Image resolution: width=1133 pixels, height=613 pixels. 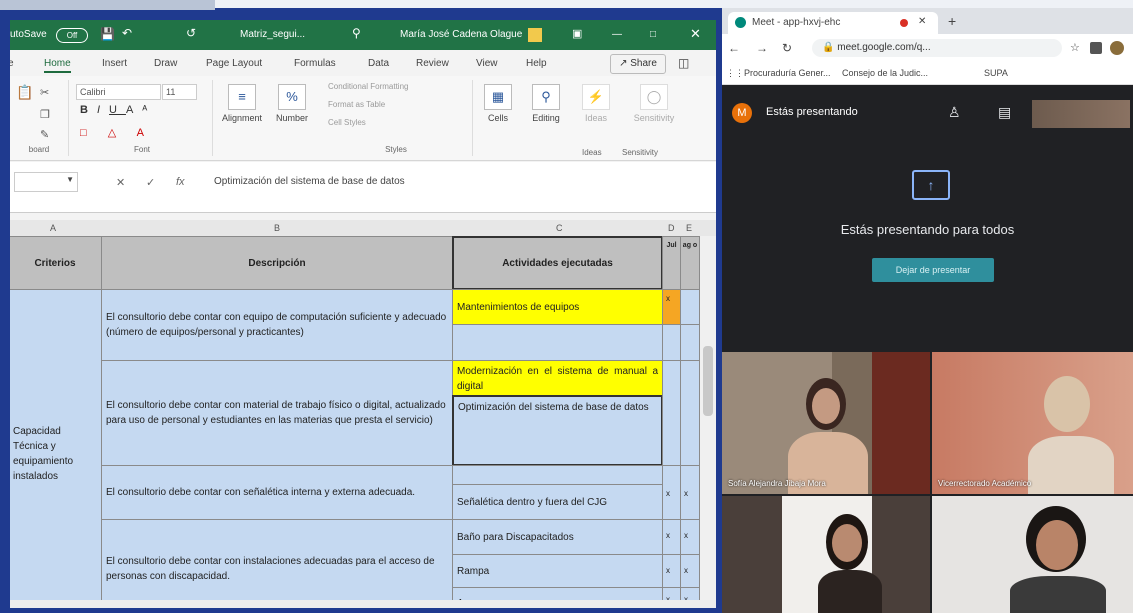 What do you see at coordinates (671, 413) in the screenshot?
I see `cell-row-2-jul` at bounding box center [671, 413].